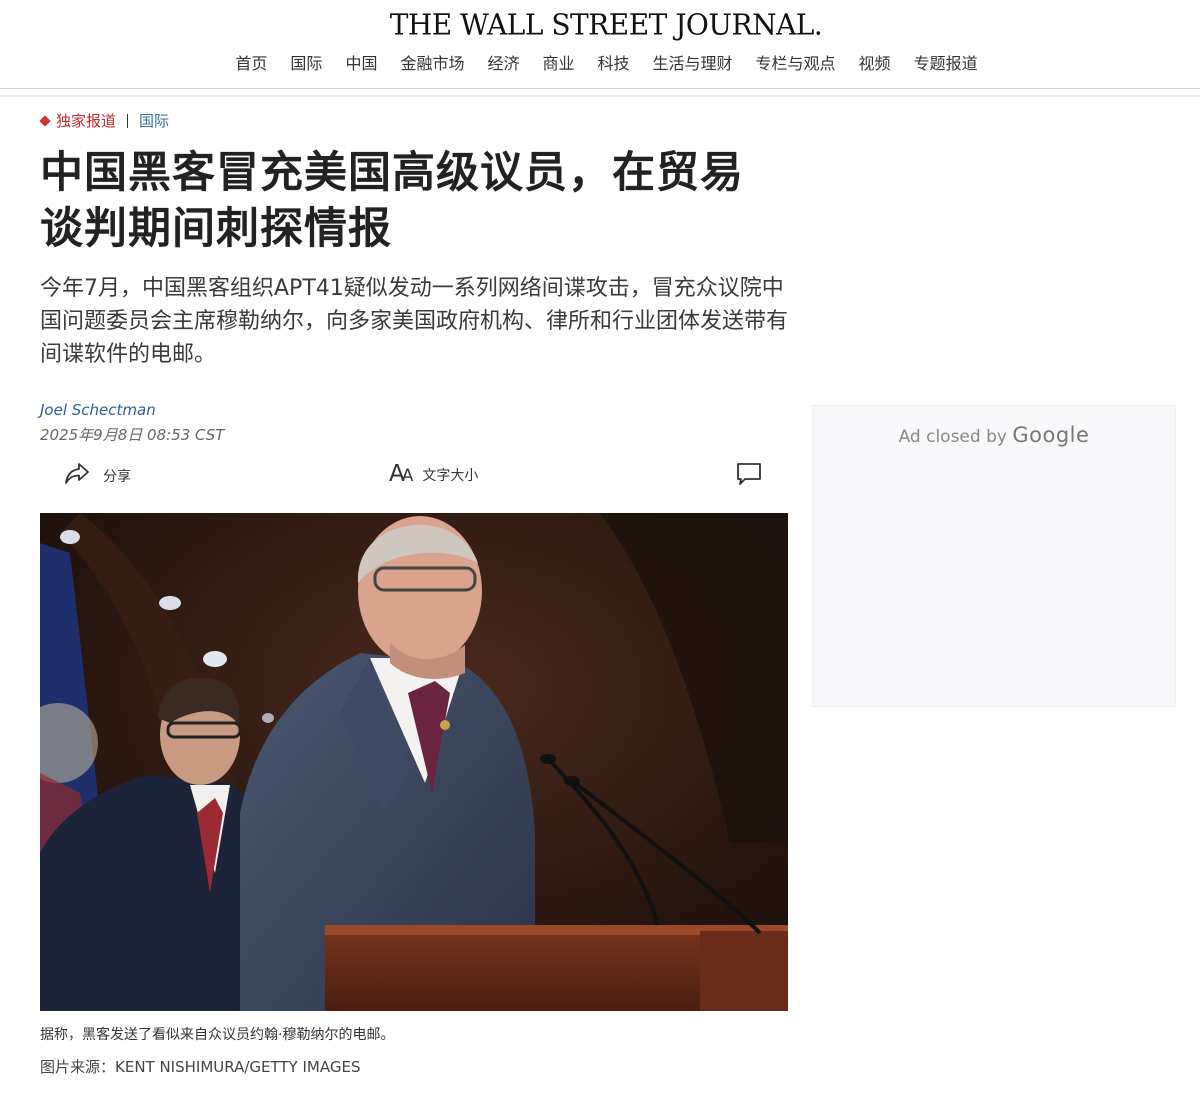 Image resolution: width=1200 pixels, height=1095 pixels. What do you see at coordinates (306, 64) in the screenshot?
I see `nav-item-world: 国际` at bounding box center [306, 64].